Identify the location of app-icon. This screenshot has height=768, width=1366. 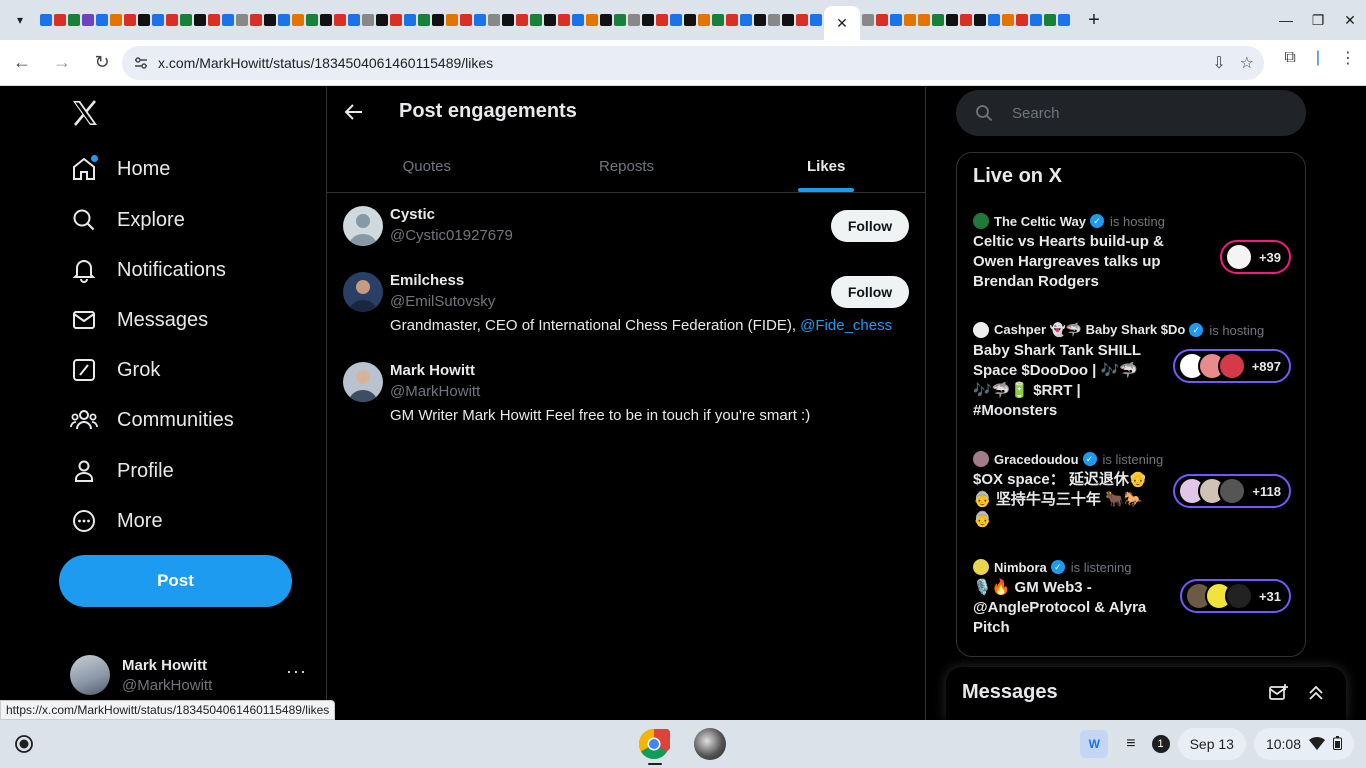
(710, 744).